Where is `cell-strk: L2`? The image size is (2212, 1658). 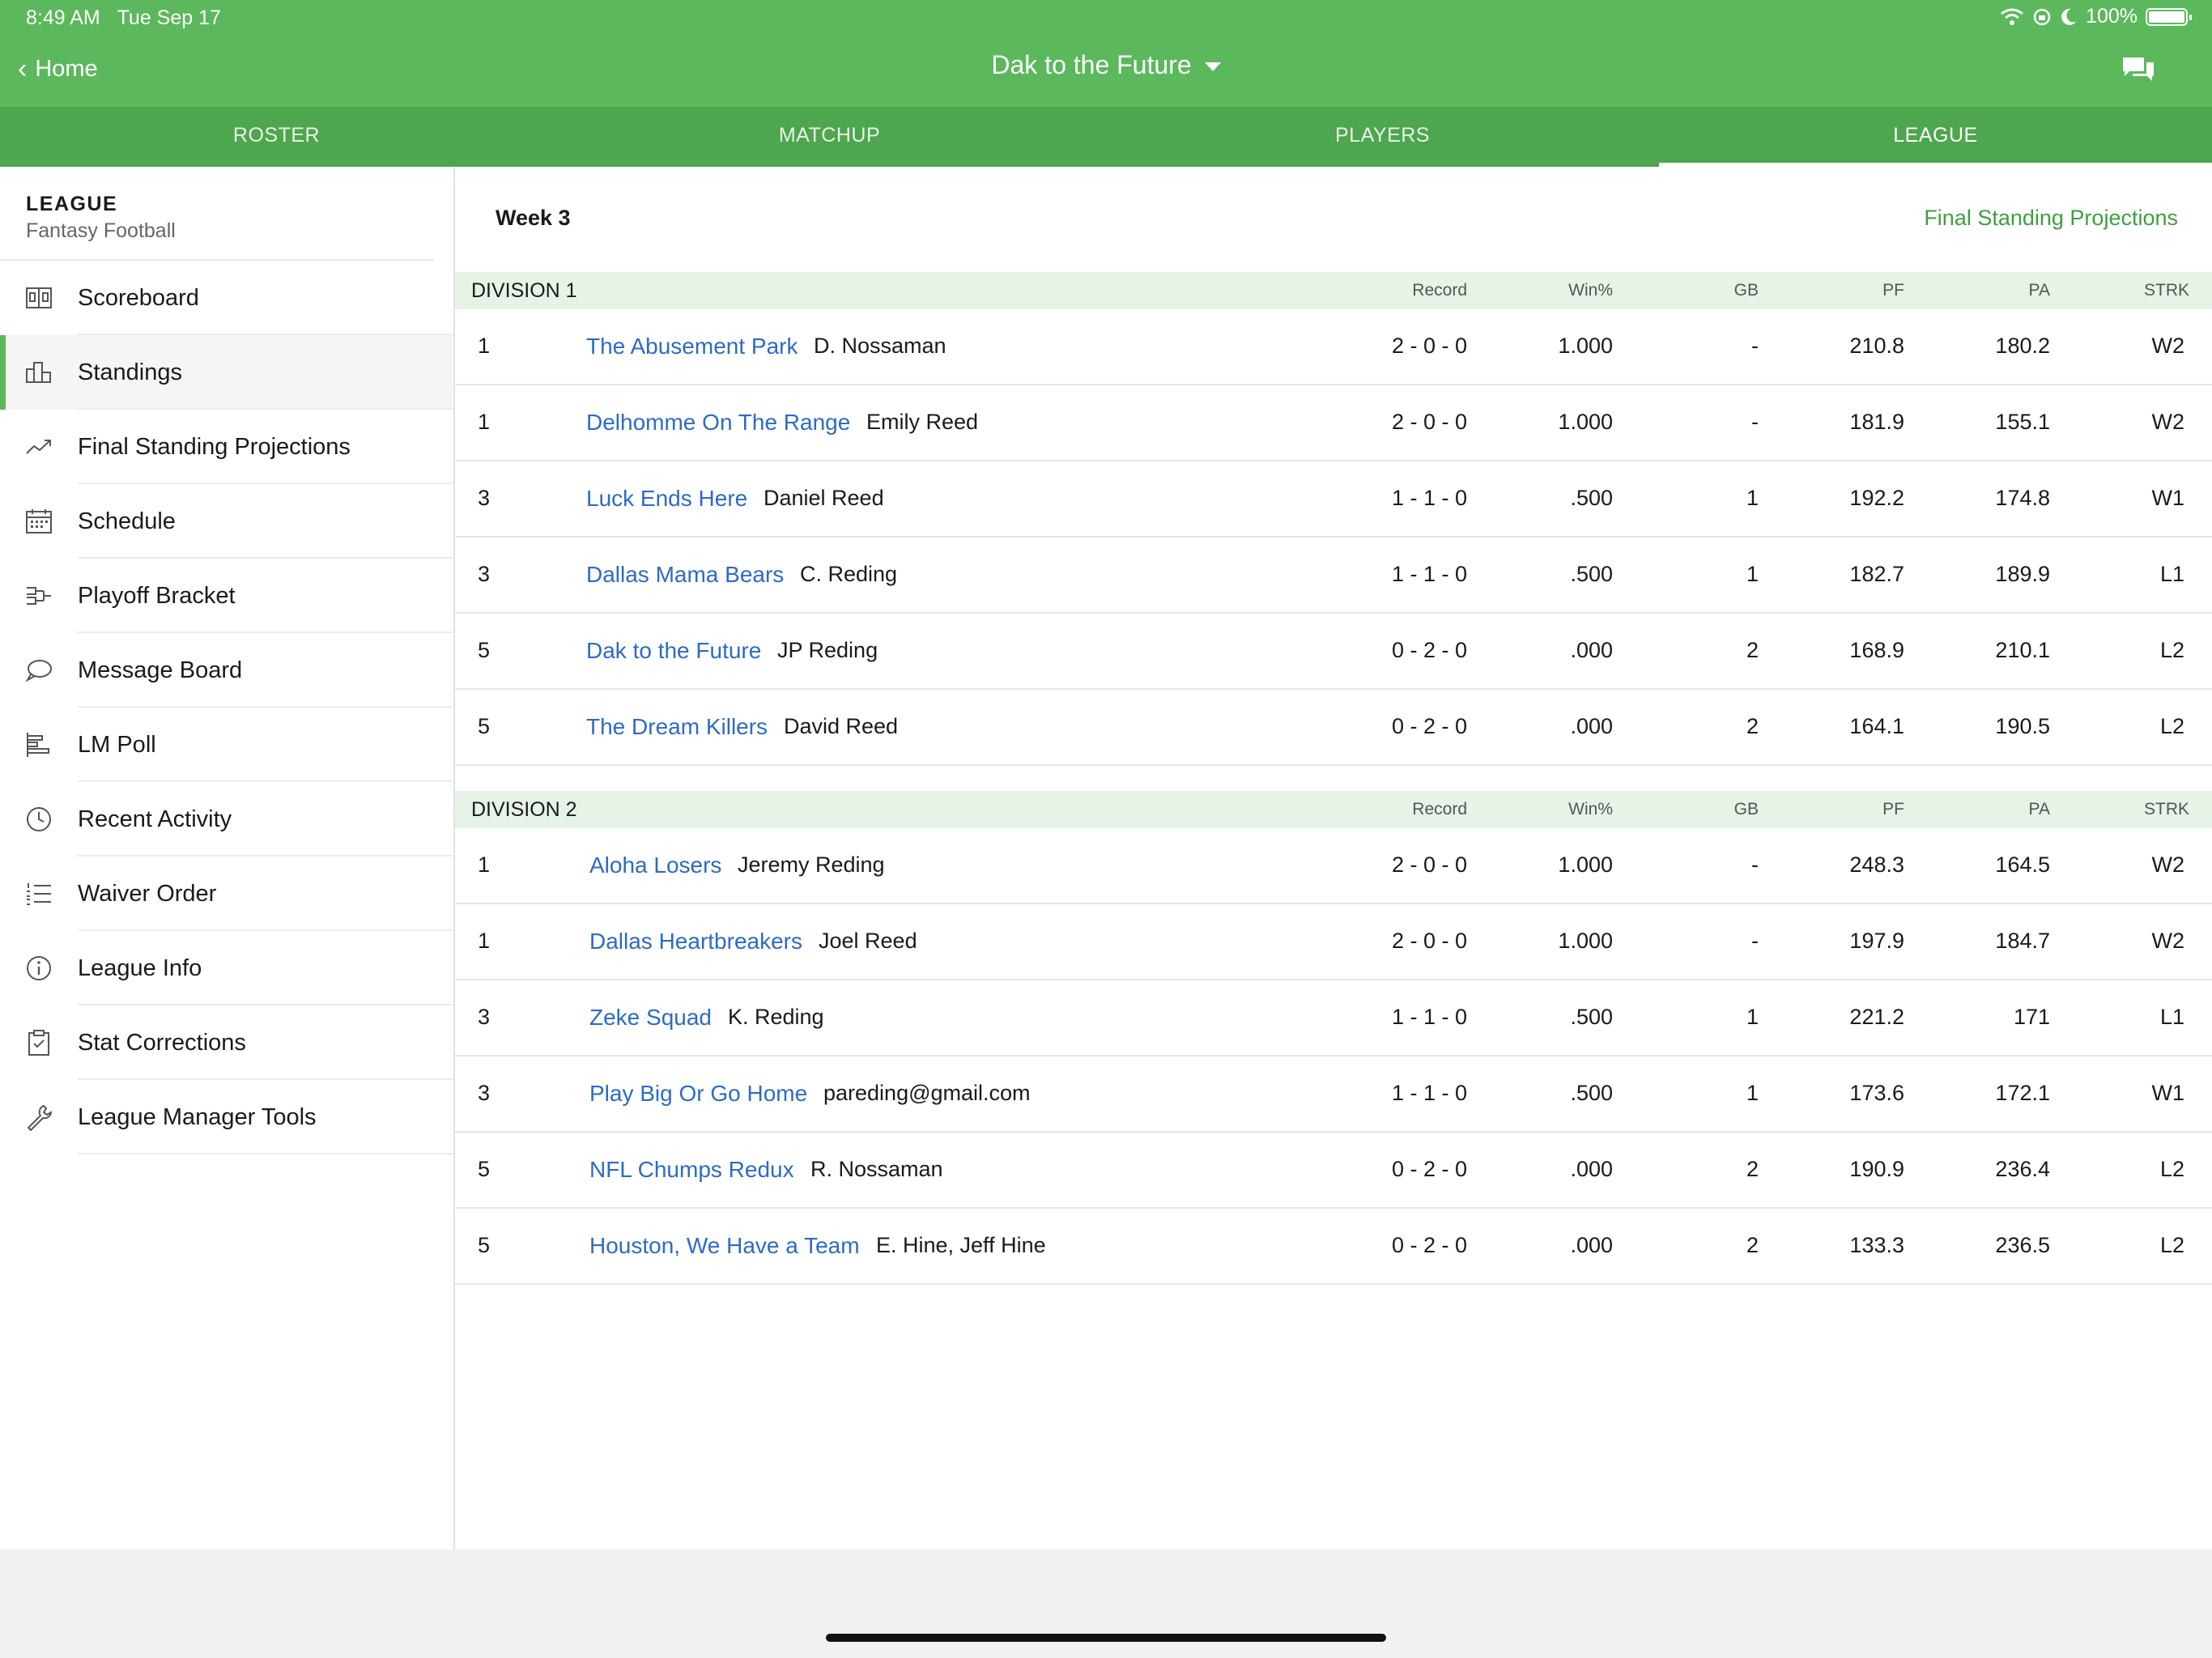
cell-strk: L2 is located at coordinates (2171, 650).